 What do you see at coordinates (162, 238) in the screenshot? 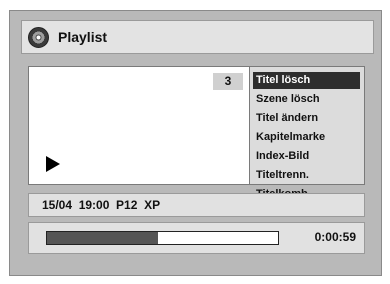
I see `progress-bar` at bounding box center [162, 238].